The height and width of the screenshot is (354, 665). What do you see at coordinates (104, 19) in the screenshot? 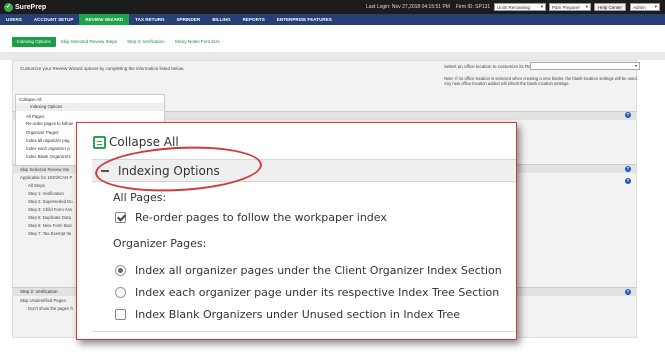
I see `nav-review-wizard: REVIEW WIZARD` at bounding box center [104, 19].